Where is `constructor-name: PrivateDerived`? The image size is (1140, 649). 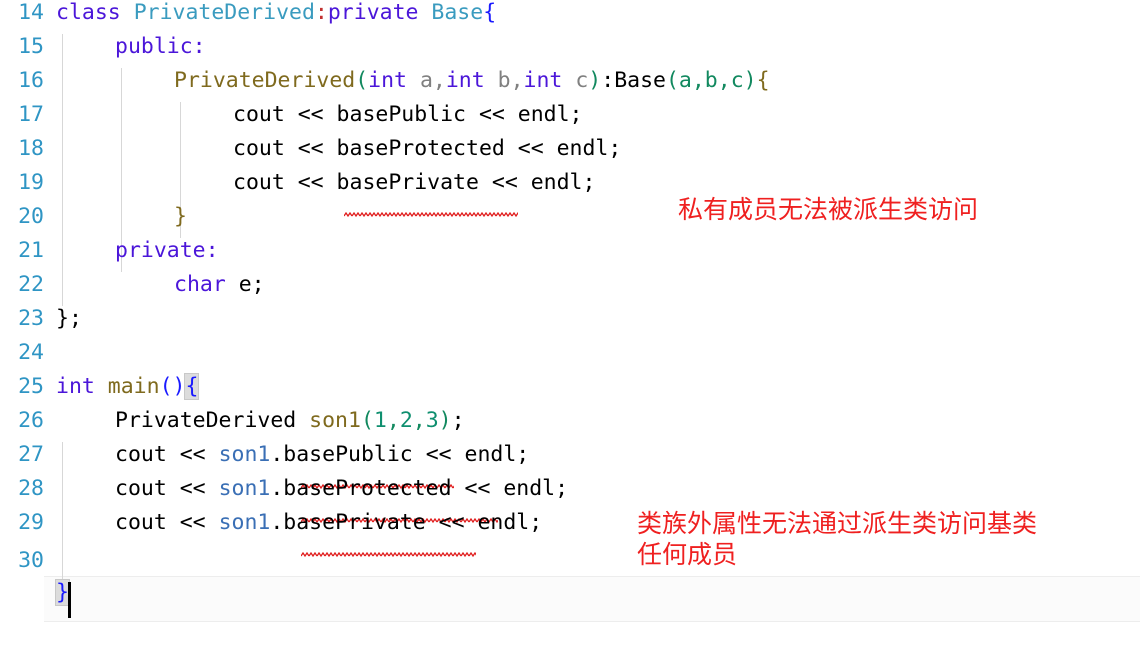 constructor-name: PrivateDerived is located at coordinates (265, 80).